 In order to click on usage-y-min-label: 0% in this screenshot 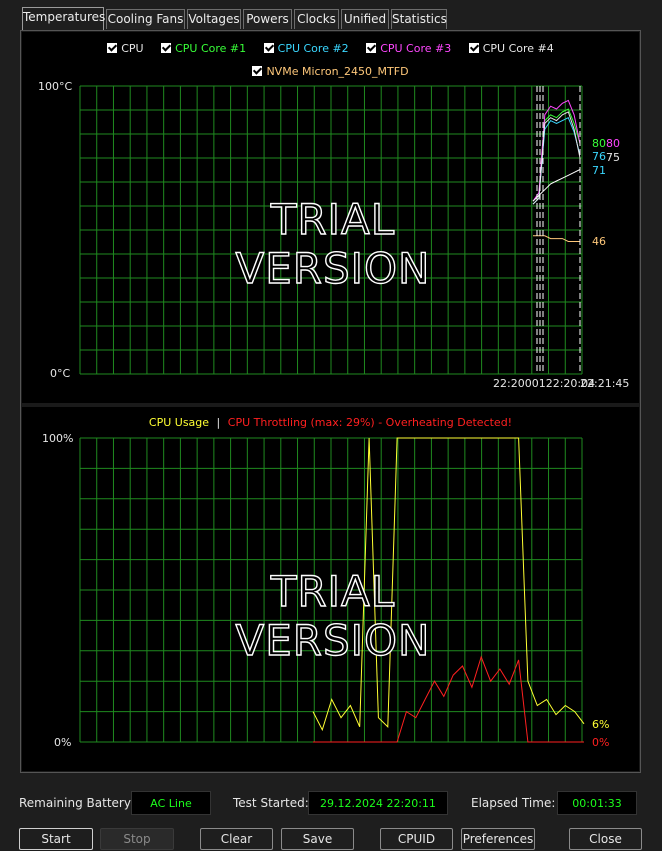, I will do `click(63, 742)`.